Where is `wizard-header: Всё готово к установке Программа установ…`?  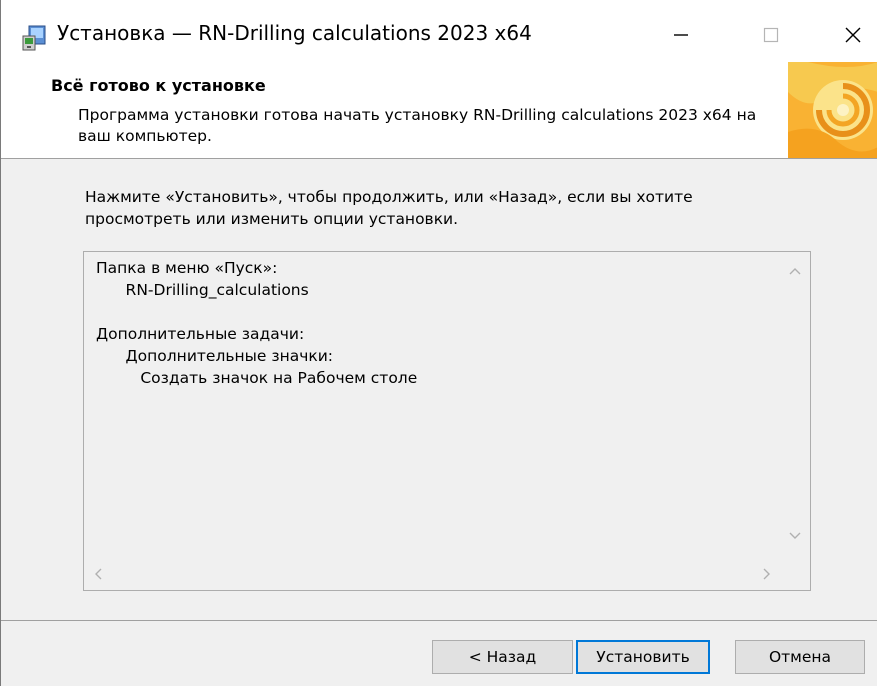 wizard-header: Всё готово к установке Программа установ… is located at coordinates (439, 110).